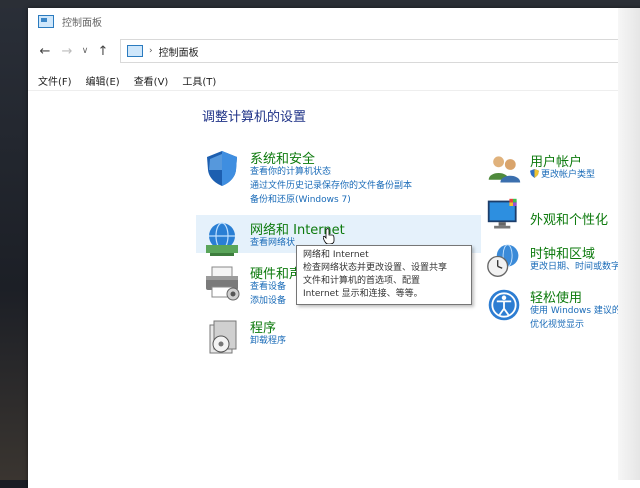 Image resolution: width=640 pixels, height=488 pixels. Describe the element at coordinates (375, 268) in the screenshot. I see `tooltip-line: 检查网络状态并更改设置、设置共享` at that location.